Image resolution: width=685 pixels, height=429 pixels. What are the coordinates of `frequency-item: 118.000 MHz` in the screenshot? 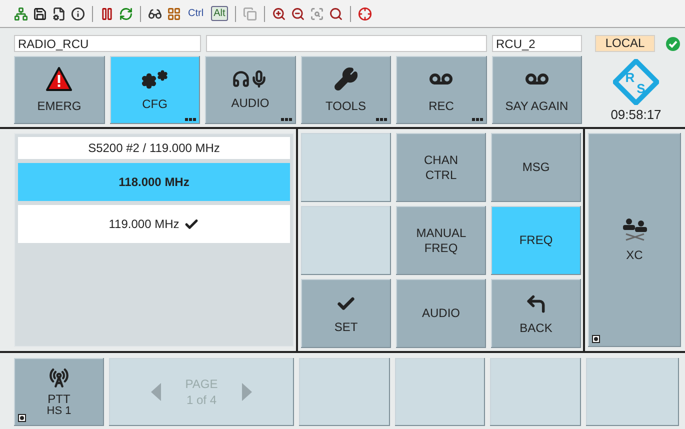 It's located at (154, 182).